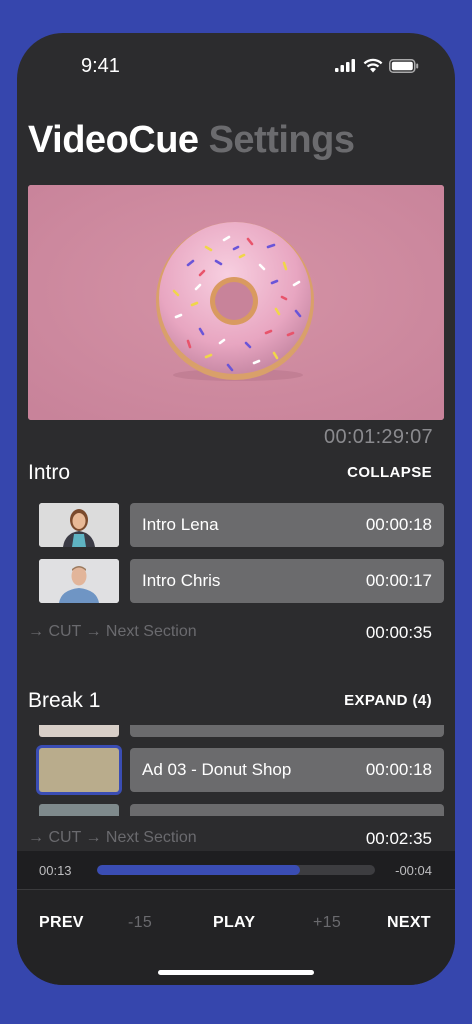  What do you see at coordinates (55, 870) in the screenshot?
I see `elapsed-time: 00:13` at bounding box center [55, 870].